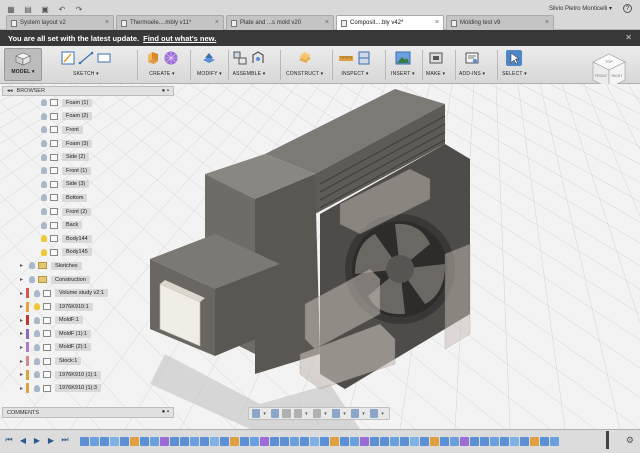  What do you see at coordinates (88, 334) in the screenshot?
I see `browser-item: ▸ MoldF (1):1` at bounding box center [88, 334].